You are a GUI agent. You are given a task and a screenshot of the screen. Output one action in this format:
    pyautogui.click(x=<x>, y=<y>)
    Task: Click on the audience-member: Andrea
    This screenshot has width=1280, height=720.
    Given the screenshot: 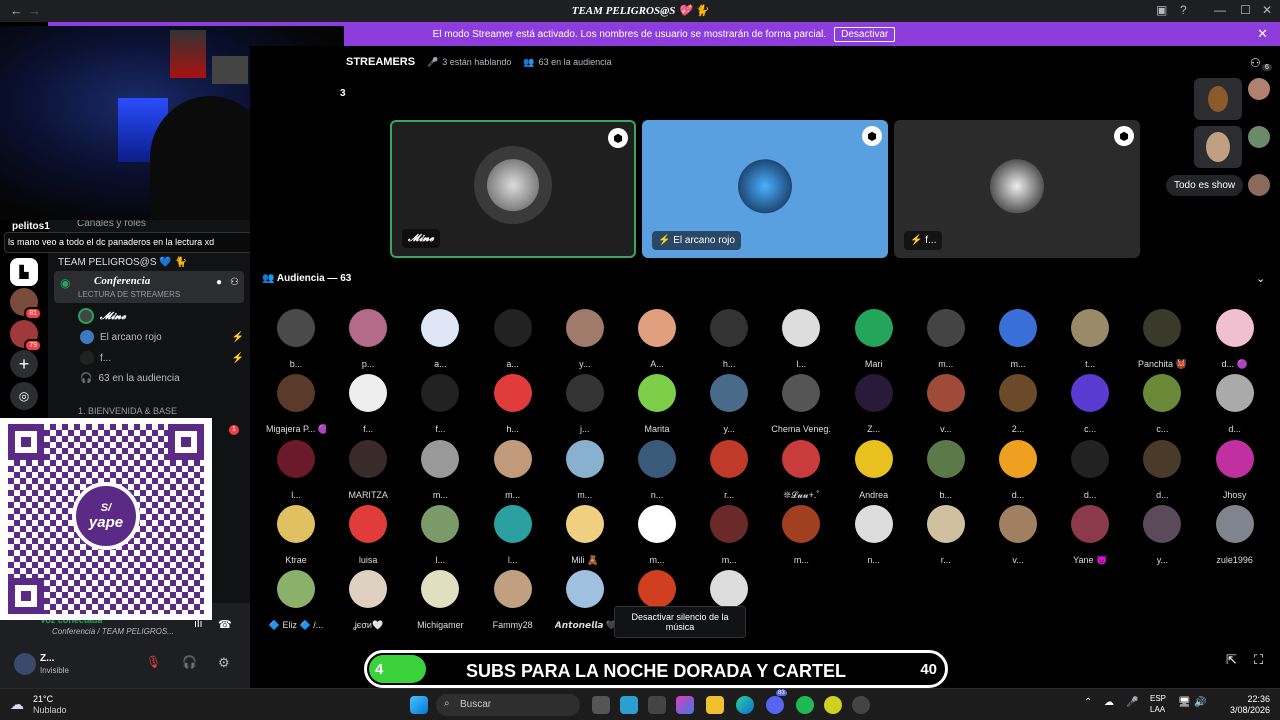 What is the action you would take?
    pyautogui.click(x=874, y=469)
    